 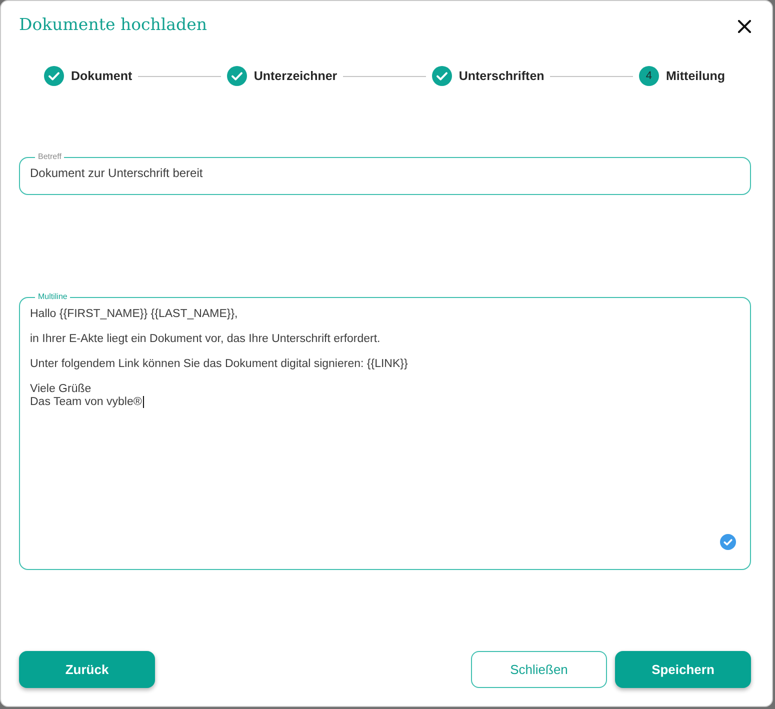 I want to click on message-line: Viele Grüße, so click(x=61, y=389).